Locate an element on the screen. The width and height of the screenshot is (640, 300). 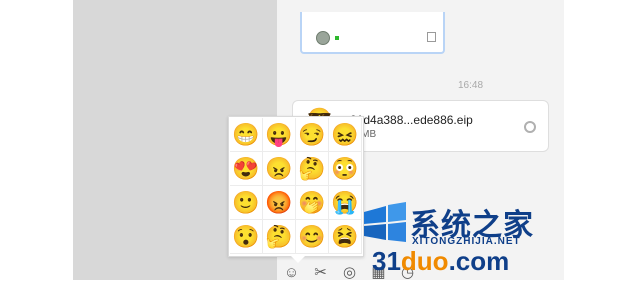
smiley-icon: ☺ is located at coordinates (291, 272).